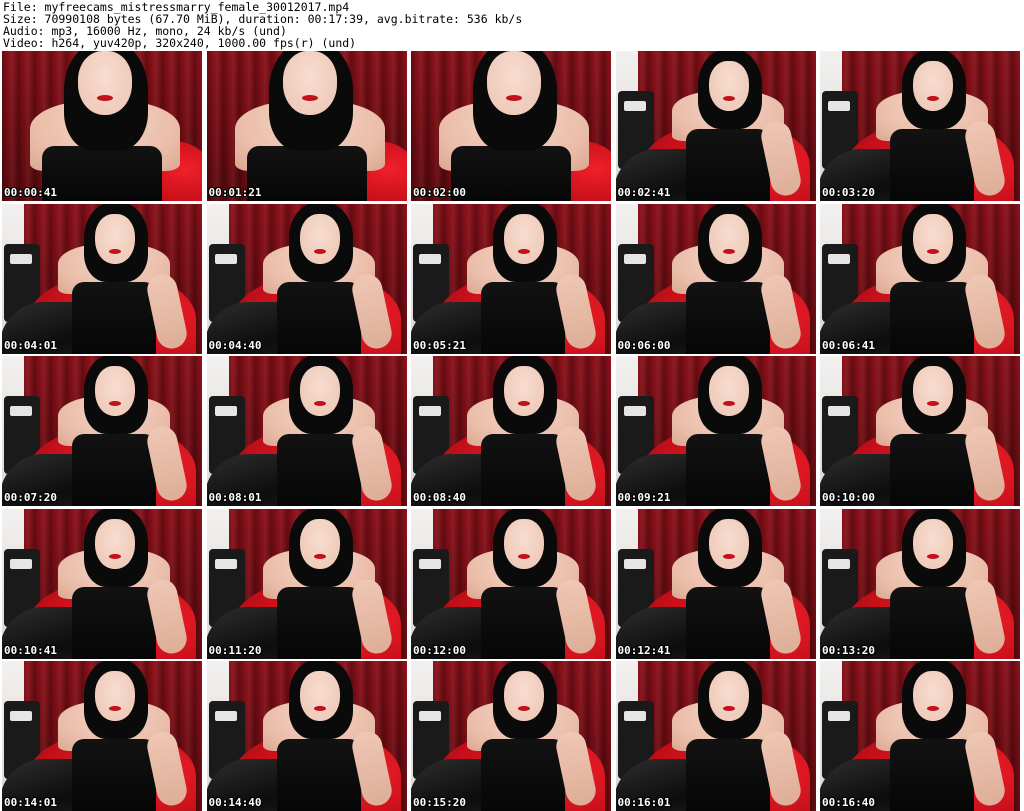 The image size is (1024, 811). What do you see at coordinates (306, 583) in the screenshot?
I see `video-thumbnail: 00:11:20` at bounding box center [306, 583].